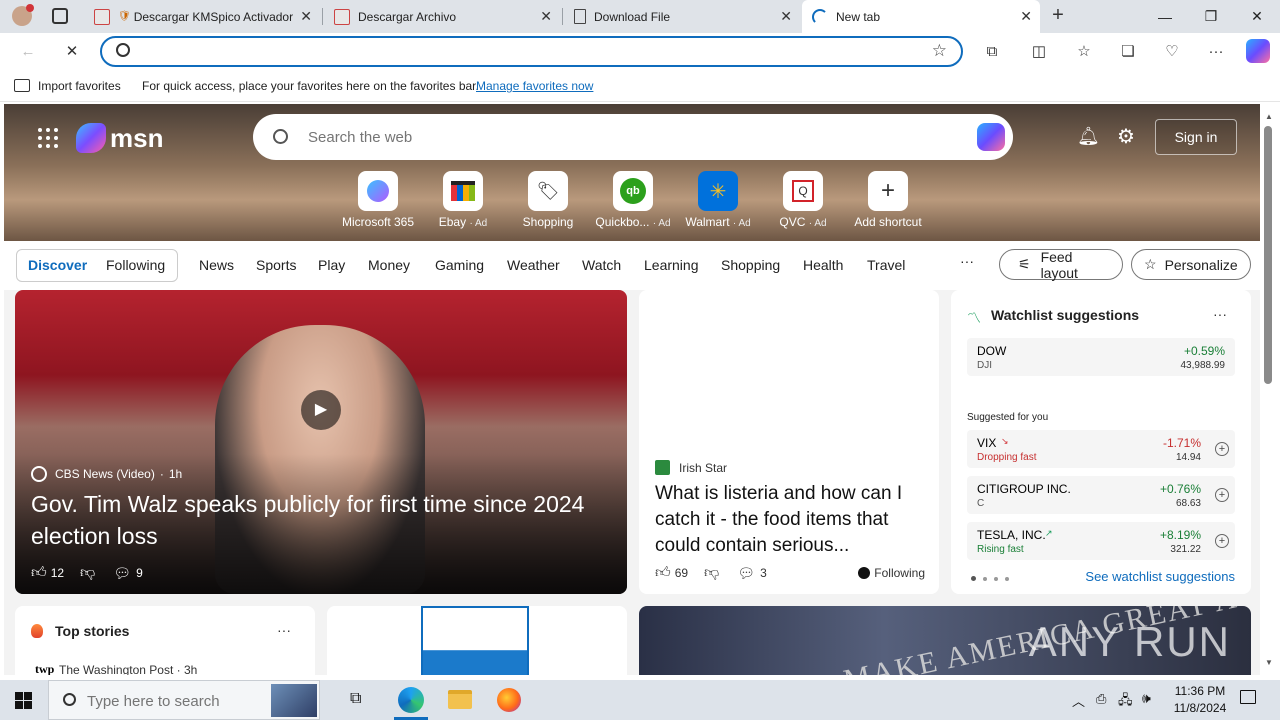 The height and width of the screenshot is (720, 1280). I want to click on profile-icon, so click(23, 15).